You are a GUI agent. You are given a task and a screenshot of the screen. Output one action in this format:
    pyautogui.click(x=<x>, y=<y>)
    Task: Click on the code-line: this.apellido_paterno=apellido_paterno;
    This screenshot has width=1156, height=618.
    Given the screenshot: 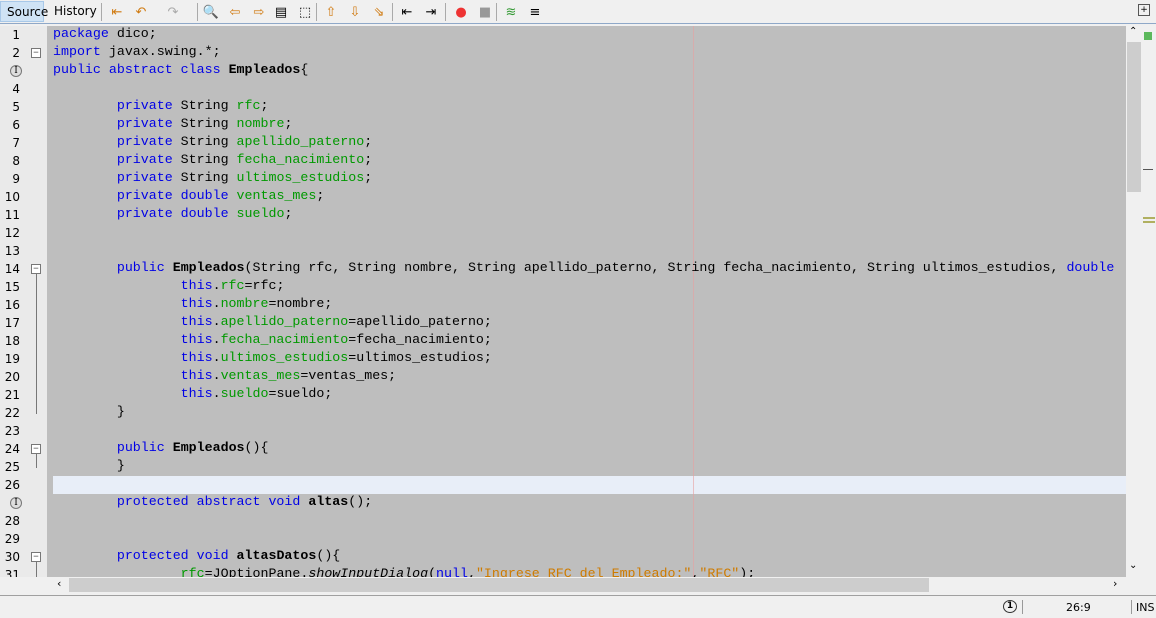 What is the action you would take?
    pyautogui.click(x=272, y=323)
    